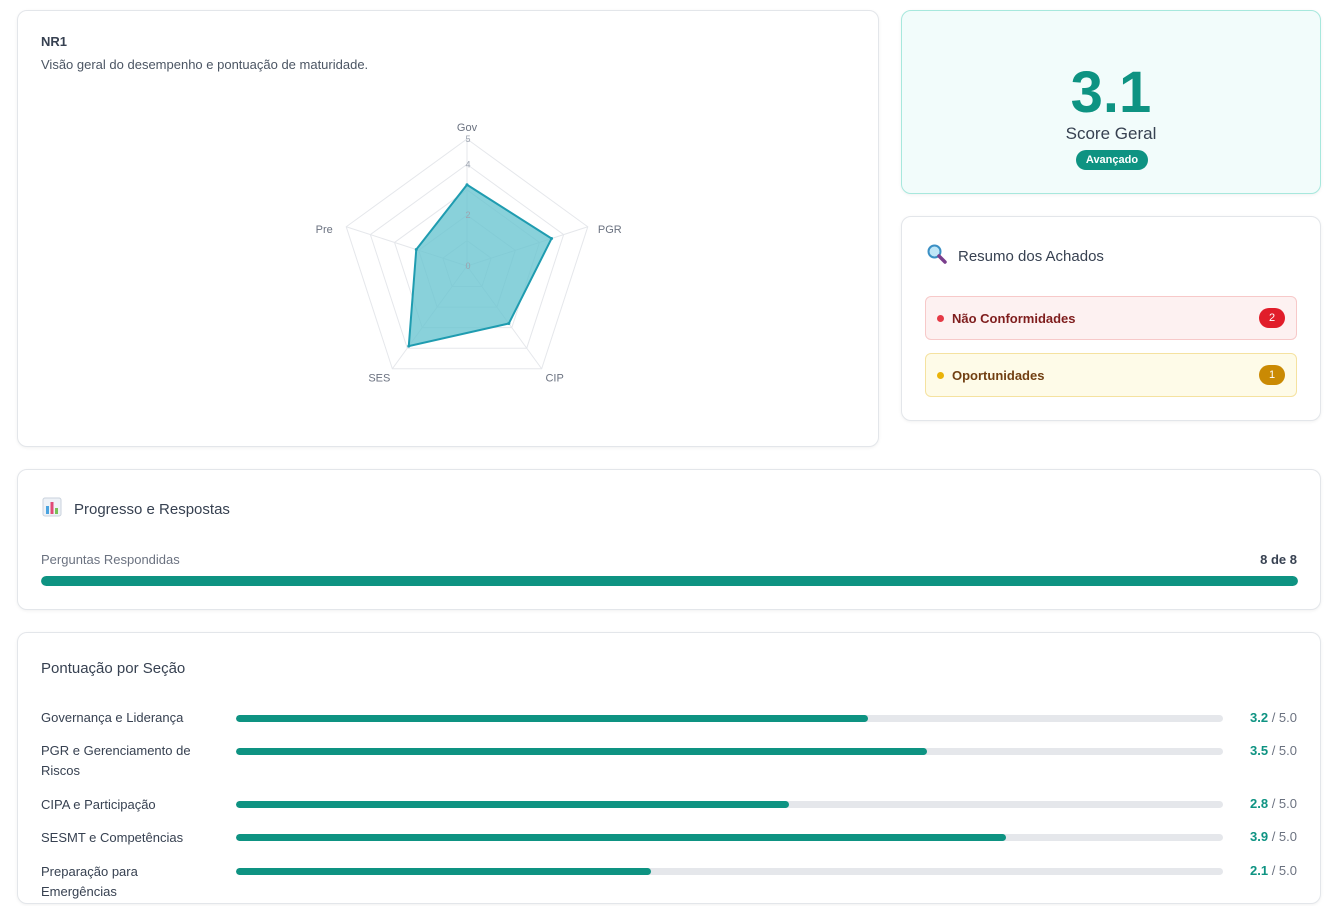  What do you see at coordinates (1259, 717) in the screenshot?
I see `section-score-value: 3.2` at bounding box center [1259, 717].